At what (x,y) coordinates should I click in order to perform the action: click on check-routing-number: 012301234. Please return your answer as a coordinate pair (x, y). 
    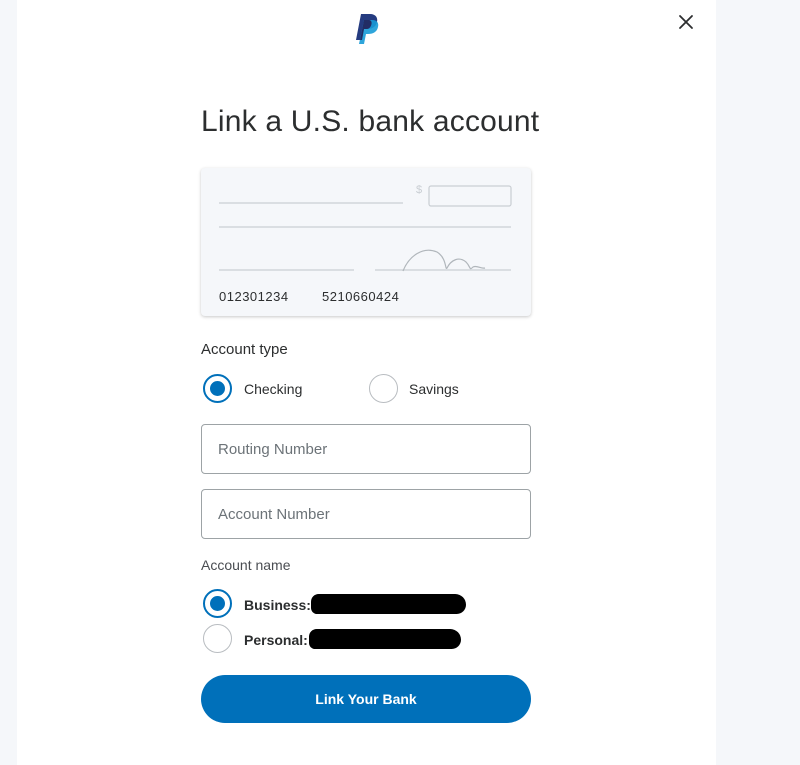
    Looking at the image, I should click on (254, 296).